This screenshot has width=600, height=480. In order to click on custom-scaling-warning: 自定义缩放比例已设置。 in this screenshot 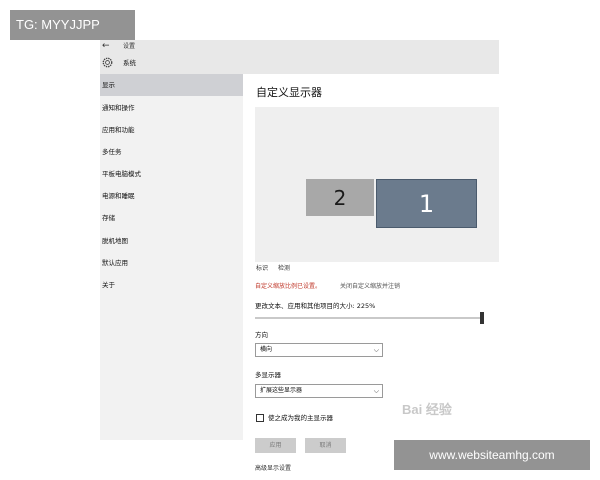, I will do `click(288, 286)`.